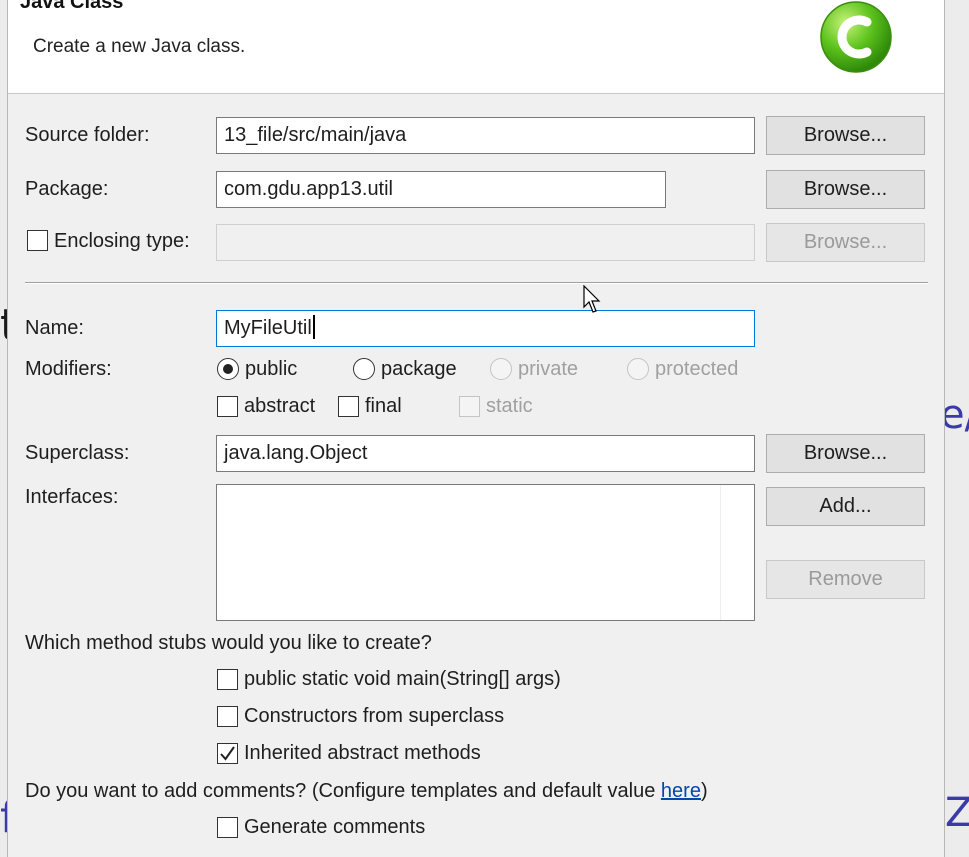  I want to click on interfaces-list, so click(485, 552).